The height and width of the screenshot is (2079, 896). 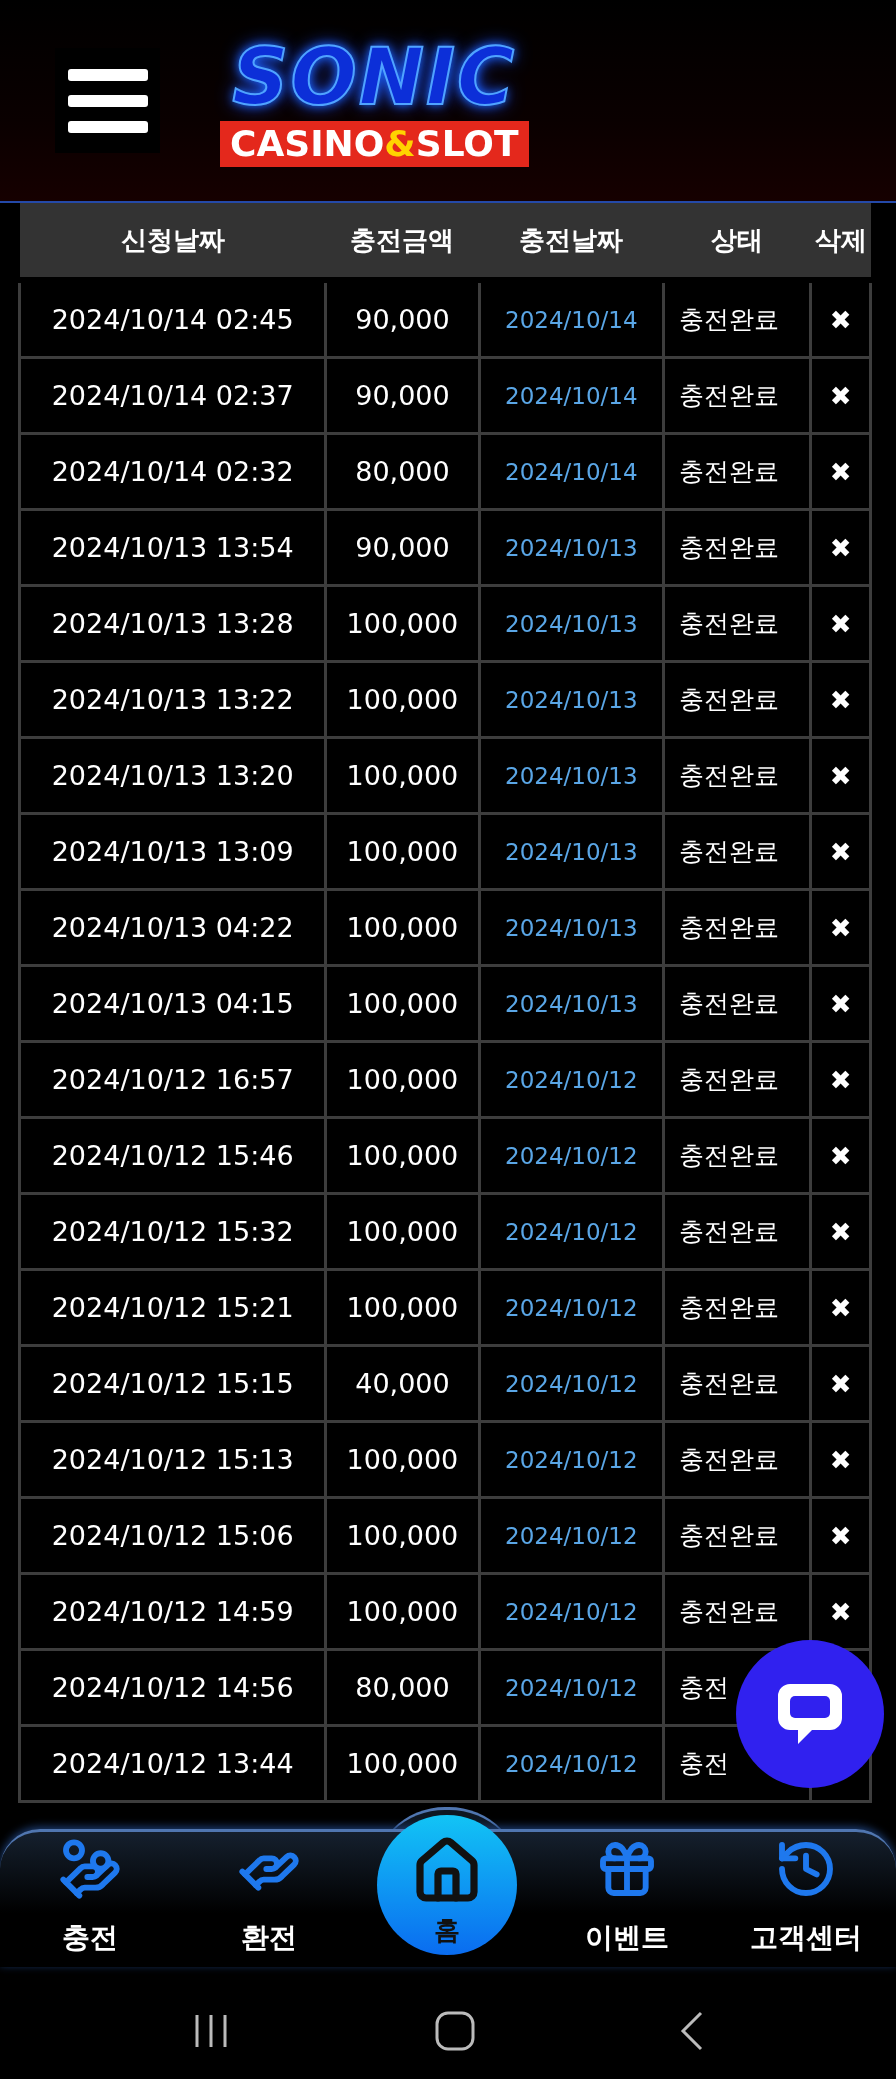 What do you see at coordinates (627, 1897) in the screenshot?
I see `nav-item: 이벤트` at bounding box center [627, 1897].